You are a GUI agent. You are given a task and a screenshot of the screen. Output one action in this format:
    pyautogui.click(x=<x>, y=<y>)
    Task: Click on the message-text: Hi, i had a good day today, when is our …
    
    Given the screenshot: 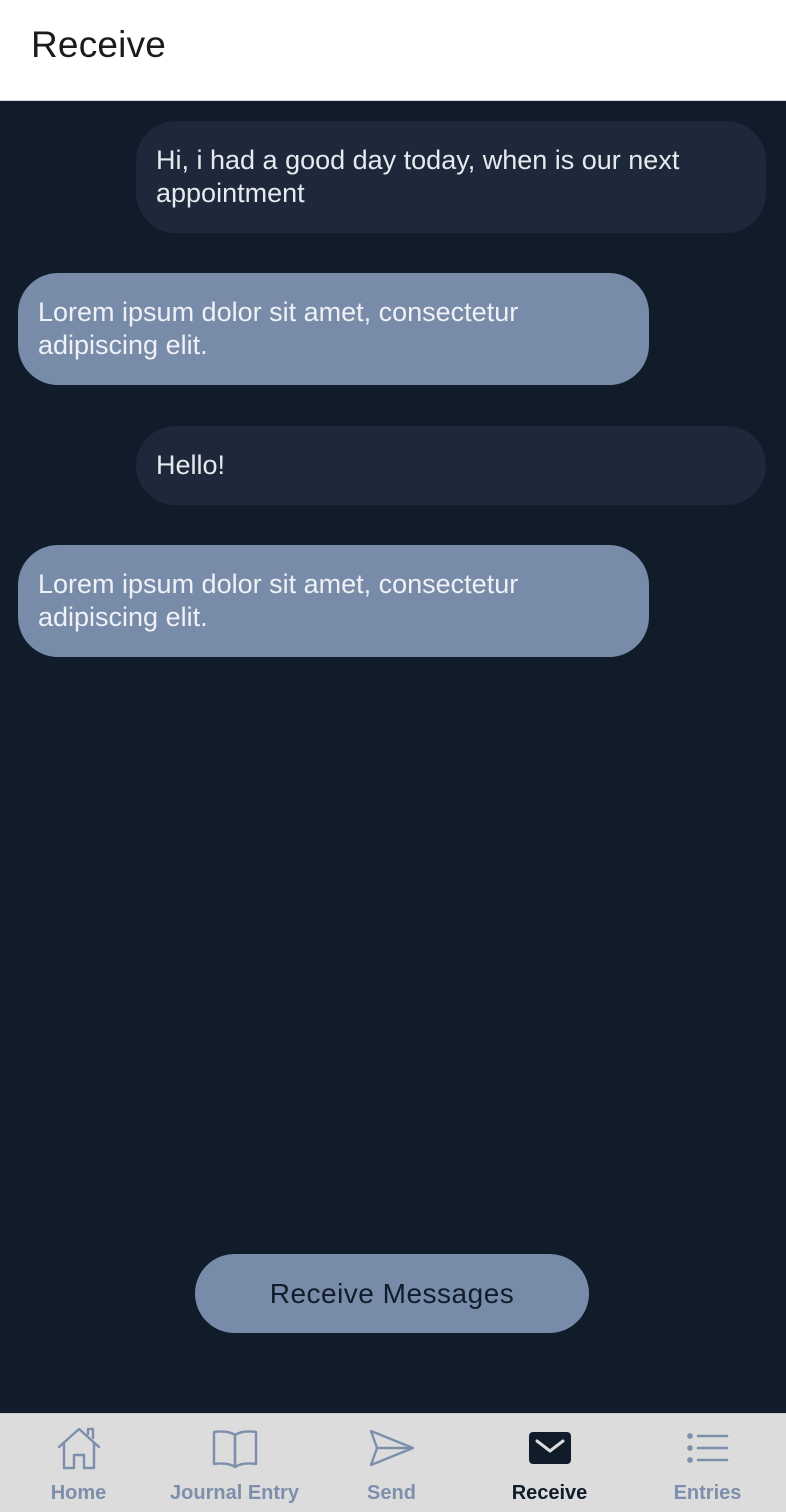 What is the action you would take?
    pyautogui.click(x=418, y=176)
    